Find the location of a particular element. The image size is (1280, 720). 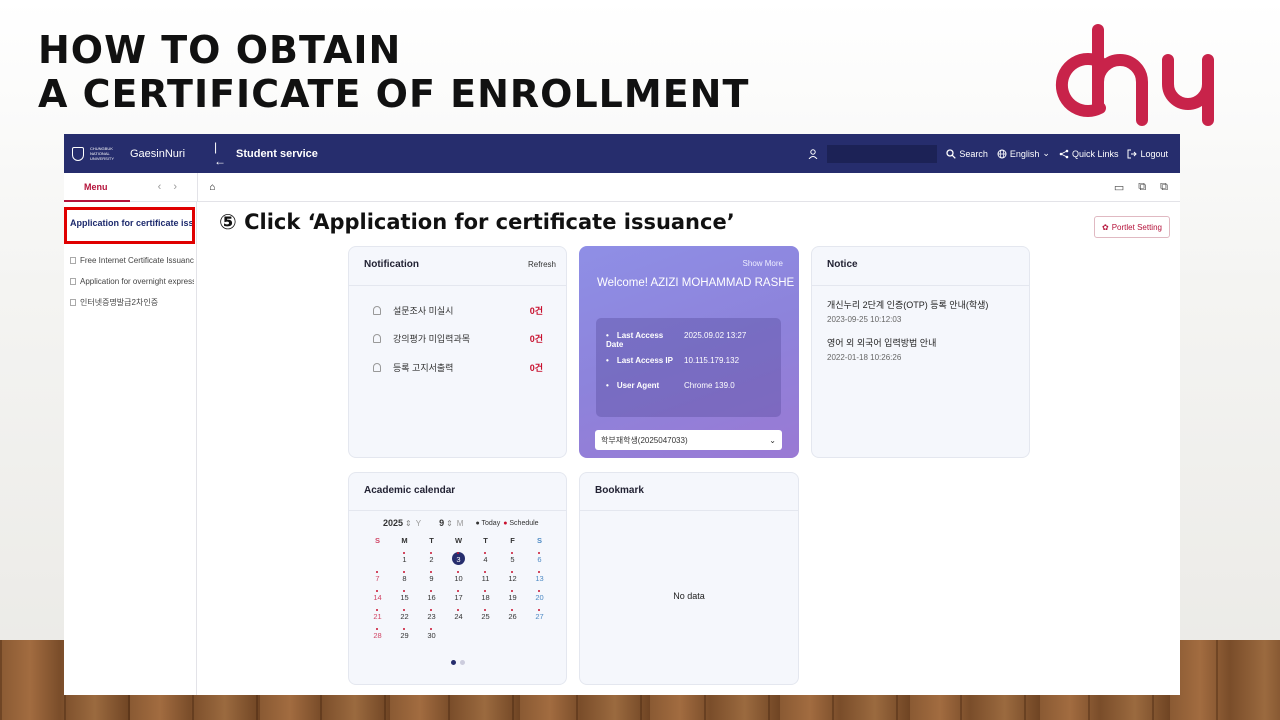

share-icon is located at coordinates (1064, 153).